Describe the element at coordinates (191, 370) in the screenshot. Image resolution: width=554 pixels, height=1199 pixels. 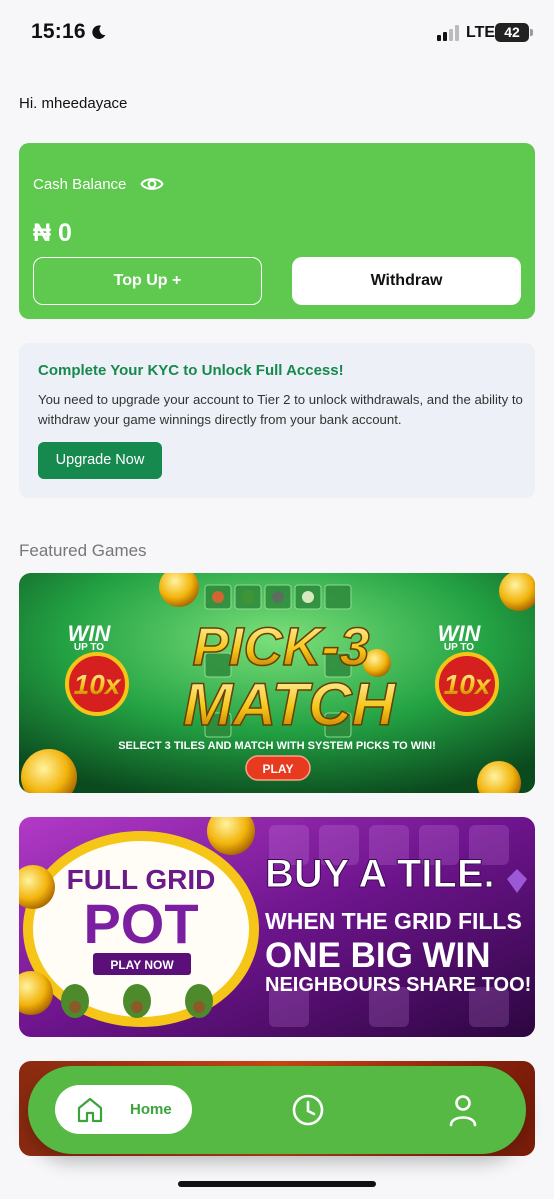
I see `kyc-title: Complete Your KYC to Unlock Full Access!` at that location.